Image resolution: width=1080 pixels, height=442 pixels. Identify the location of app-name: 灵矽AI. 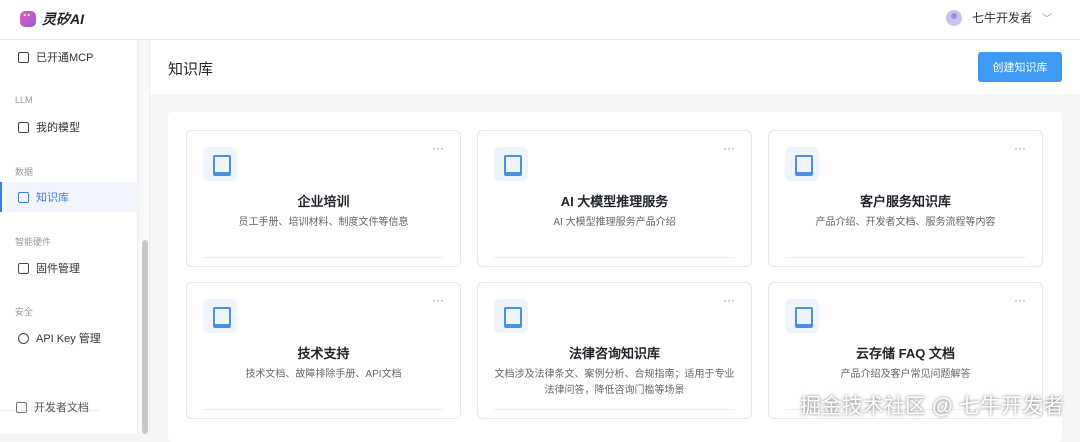
(63, 19).